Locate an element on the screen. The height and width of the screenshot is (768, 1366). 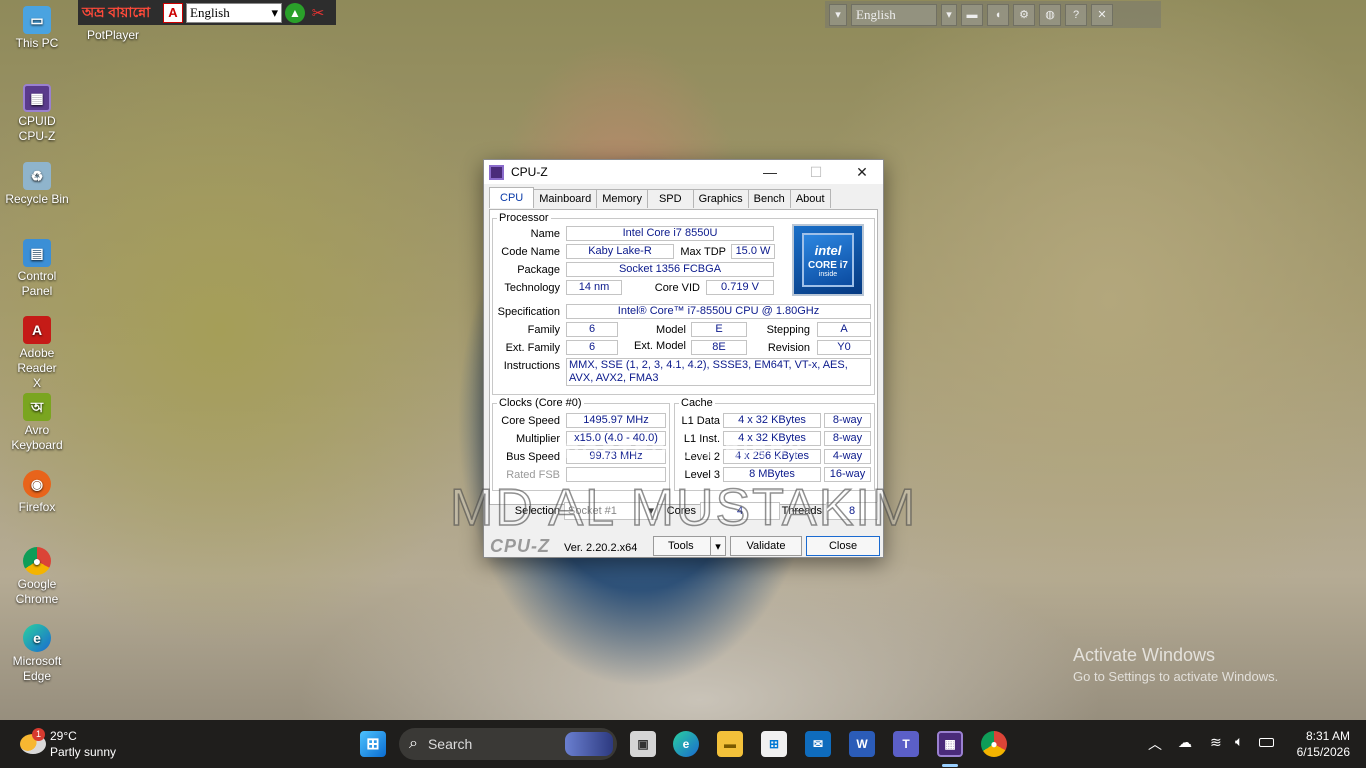
battery-icon is located at coordinates (1266, 742).